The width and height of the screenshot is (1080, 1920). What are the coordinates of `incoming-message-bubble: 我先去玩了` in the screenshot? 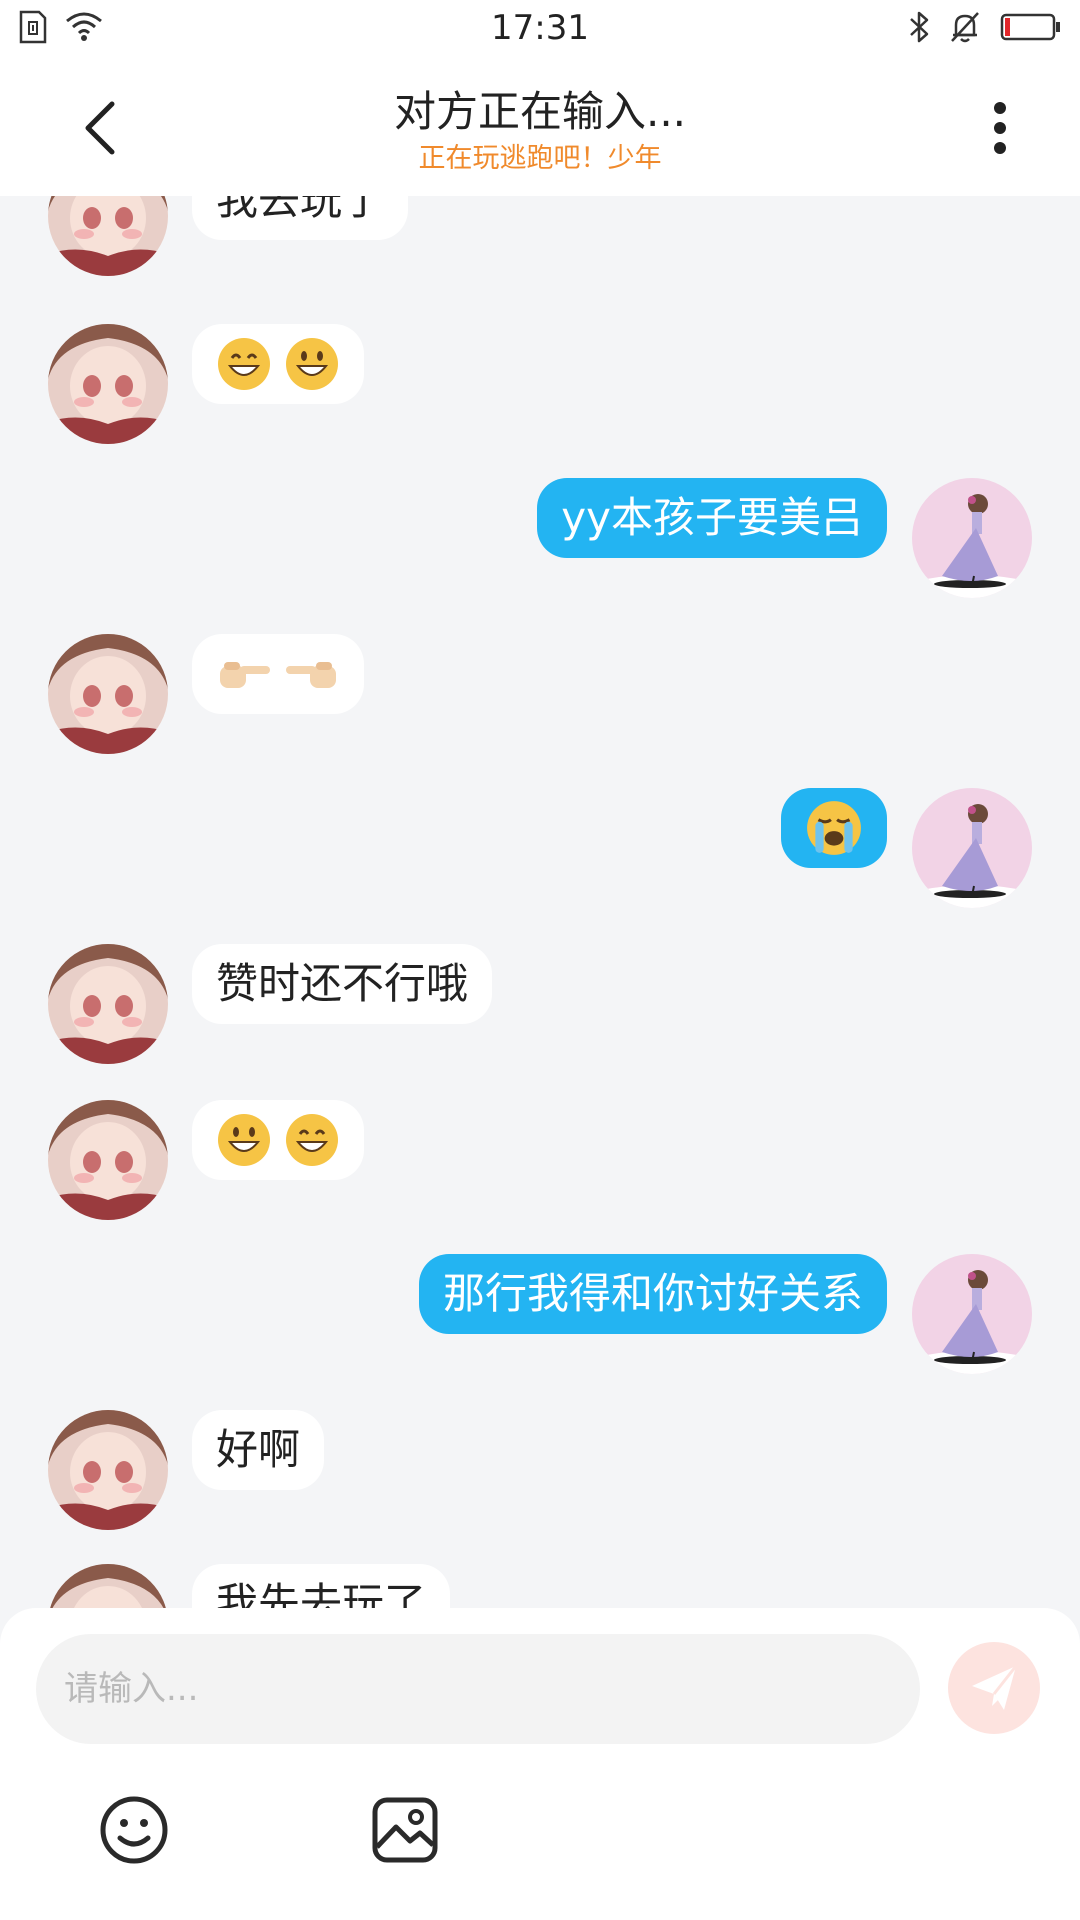 It's located at (321, 1586).